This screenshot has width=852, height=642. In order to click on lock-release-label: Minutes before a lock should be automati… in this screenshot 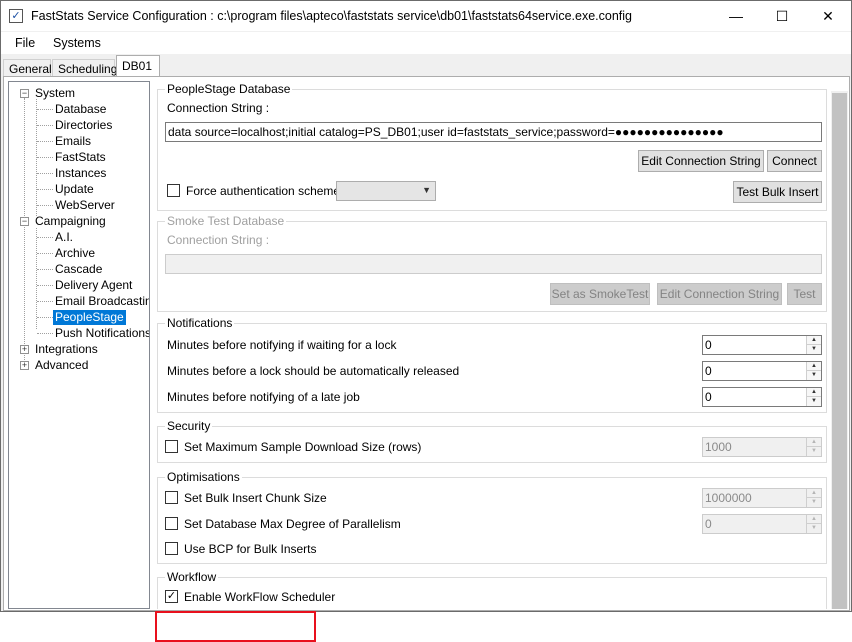, I will do `click(313, 371)`.